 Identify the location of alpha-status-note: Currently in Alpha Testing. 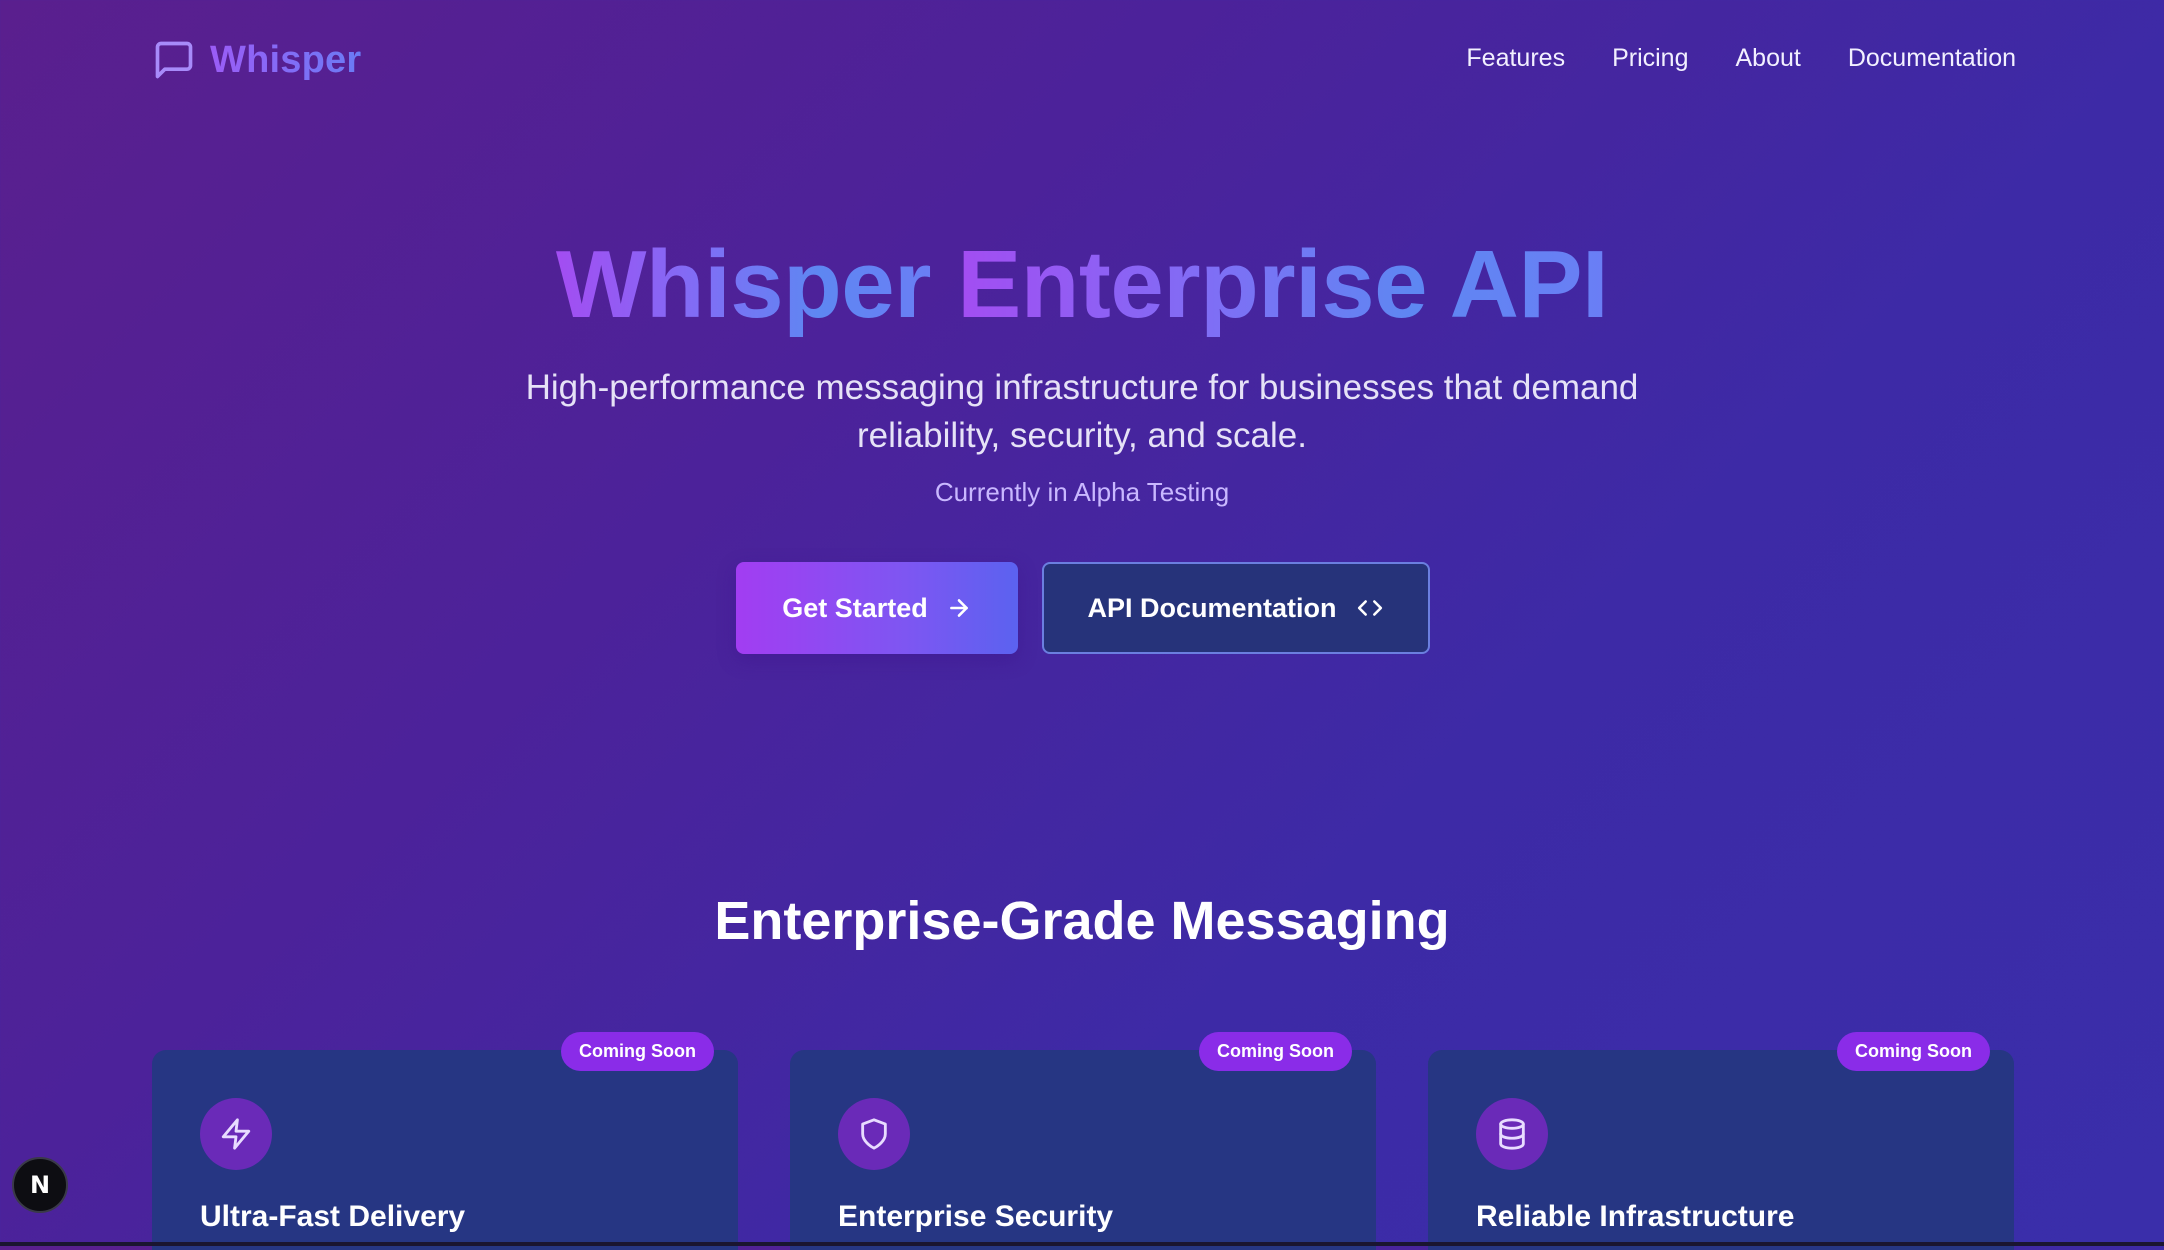
(1082, 492).